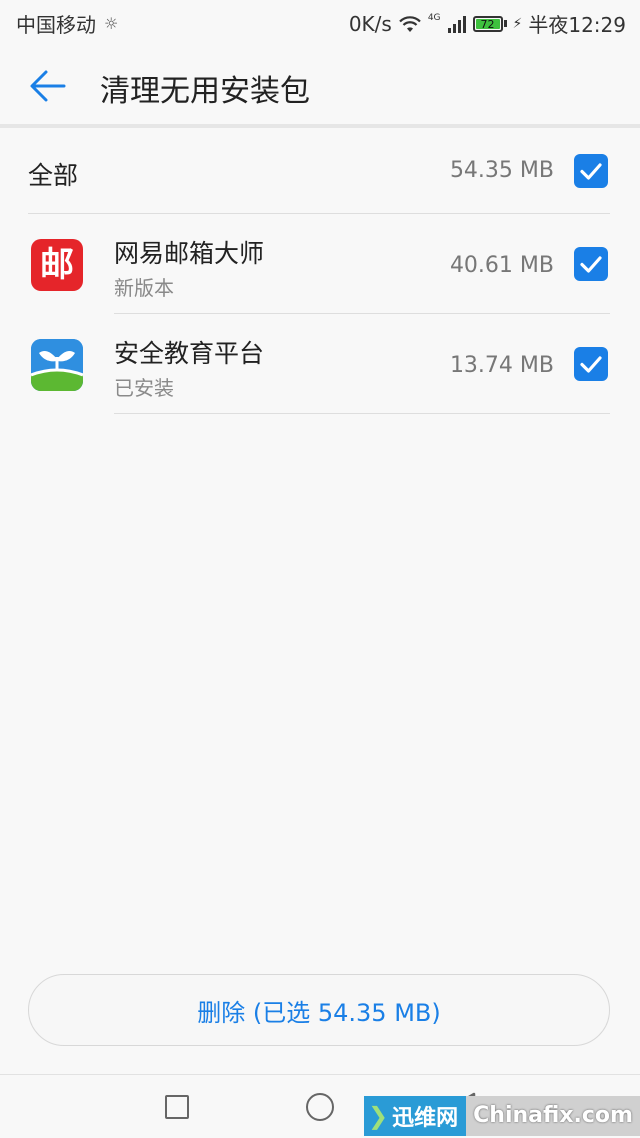  What do you see at coordinates (189, 353) in the screenshot?
I see `app-name: 安全教育平台` at bounding box center [189, 353].